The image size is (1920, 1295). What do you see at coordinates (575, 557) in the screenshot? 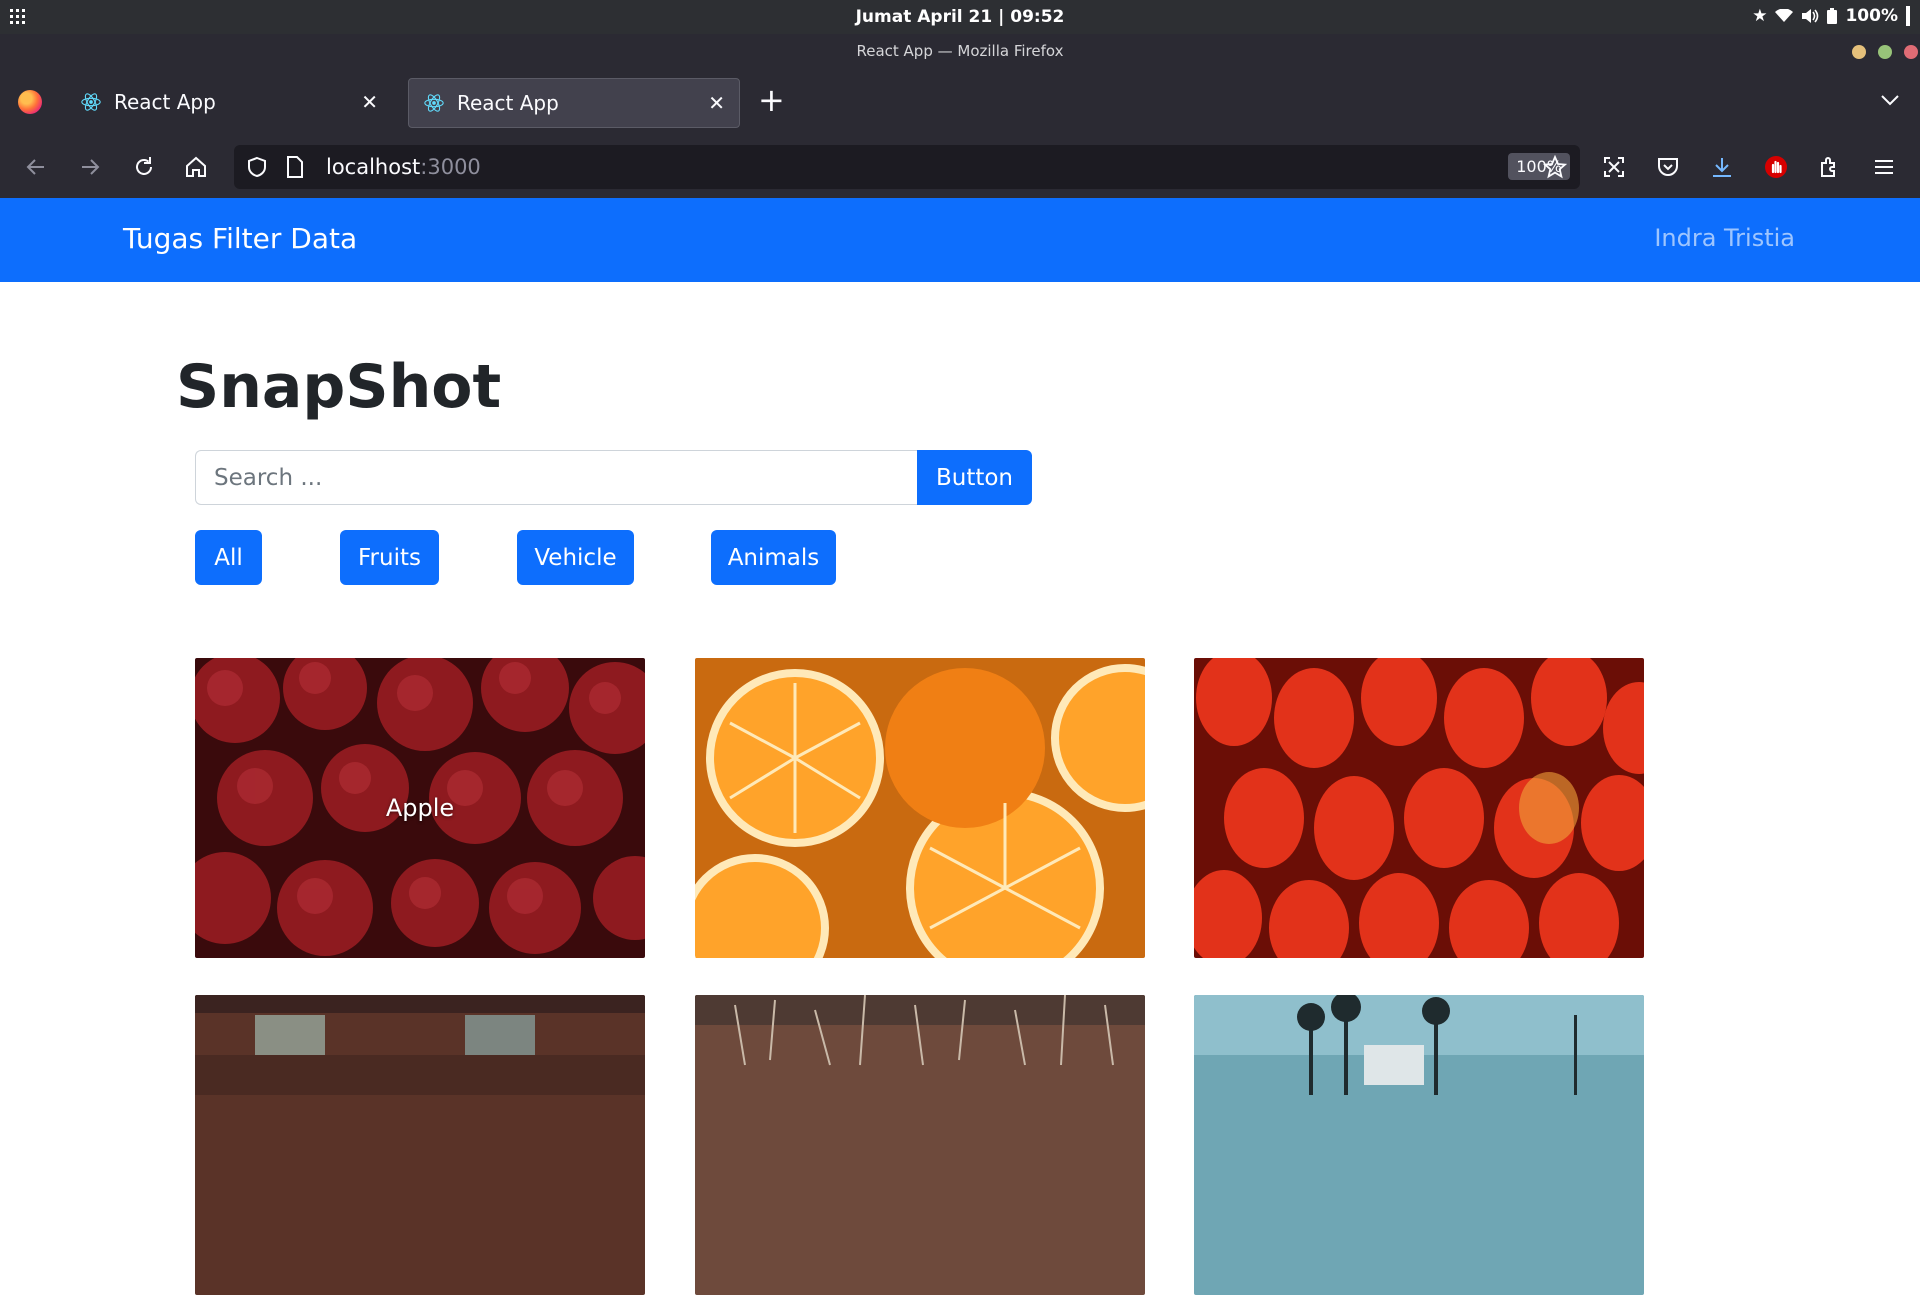
I see `filter-vehicle-button: Vehicle` at bounding box center [575, 557].